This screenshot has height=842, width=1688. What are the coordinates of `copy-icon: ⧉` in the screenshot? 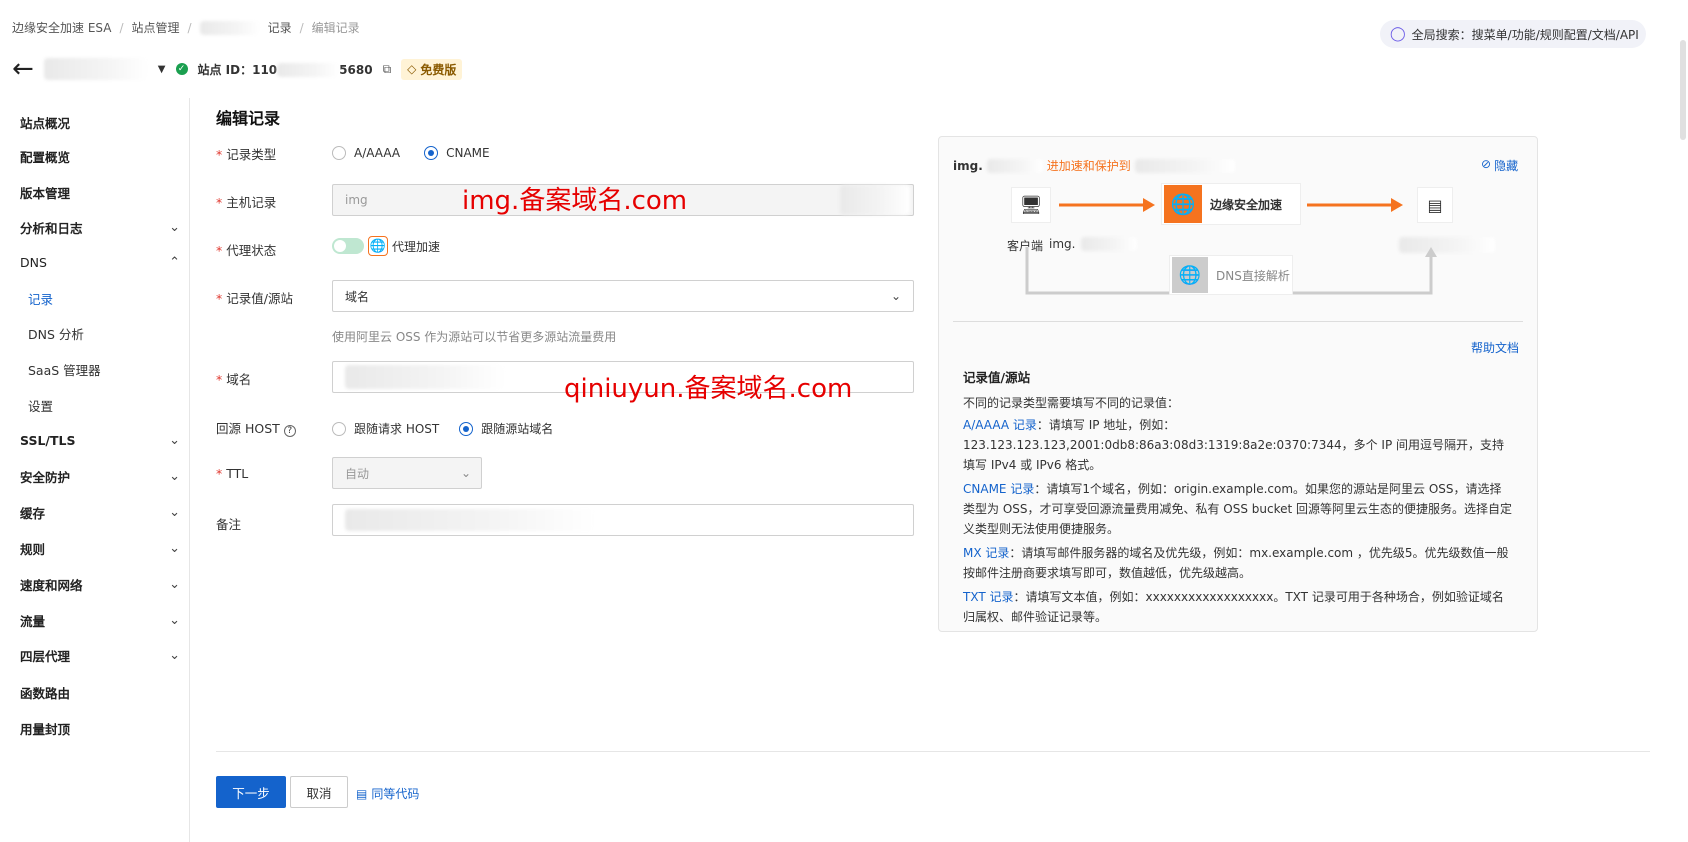 It's located at (387, 69).